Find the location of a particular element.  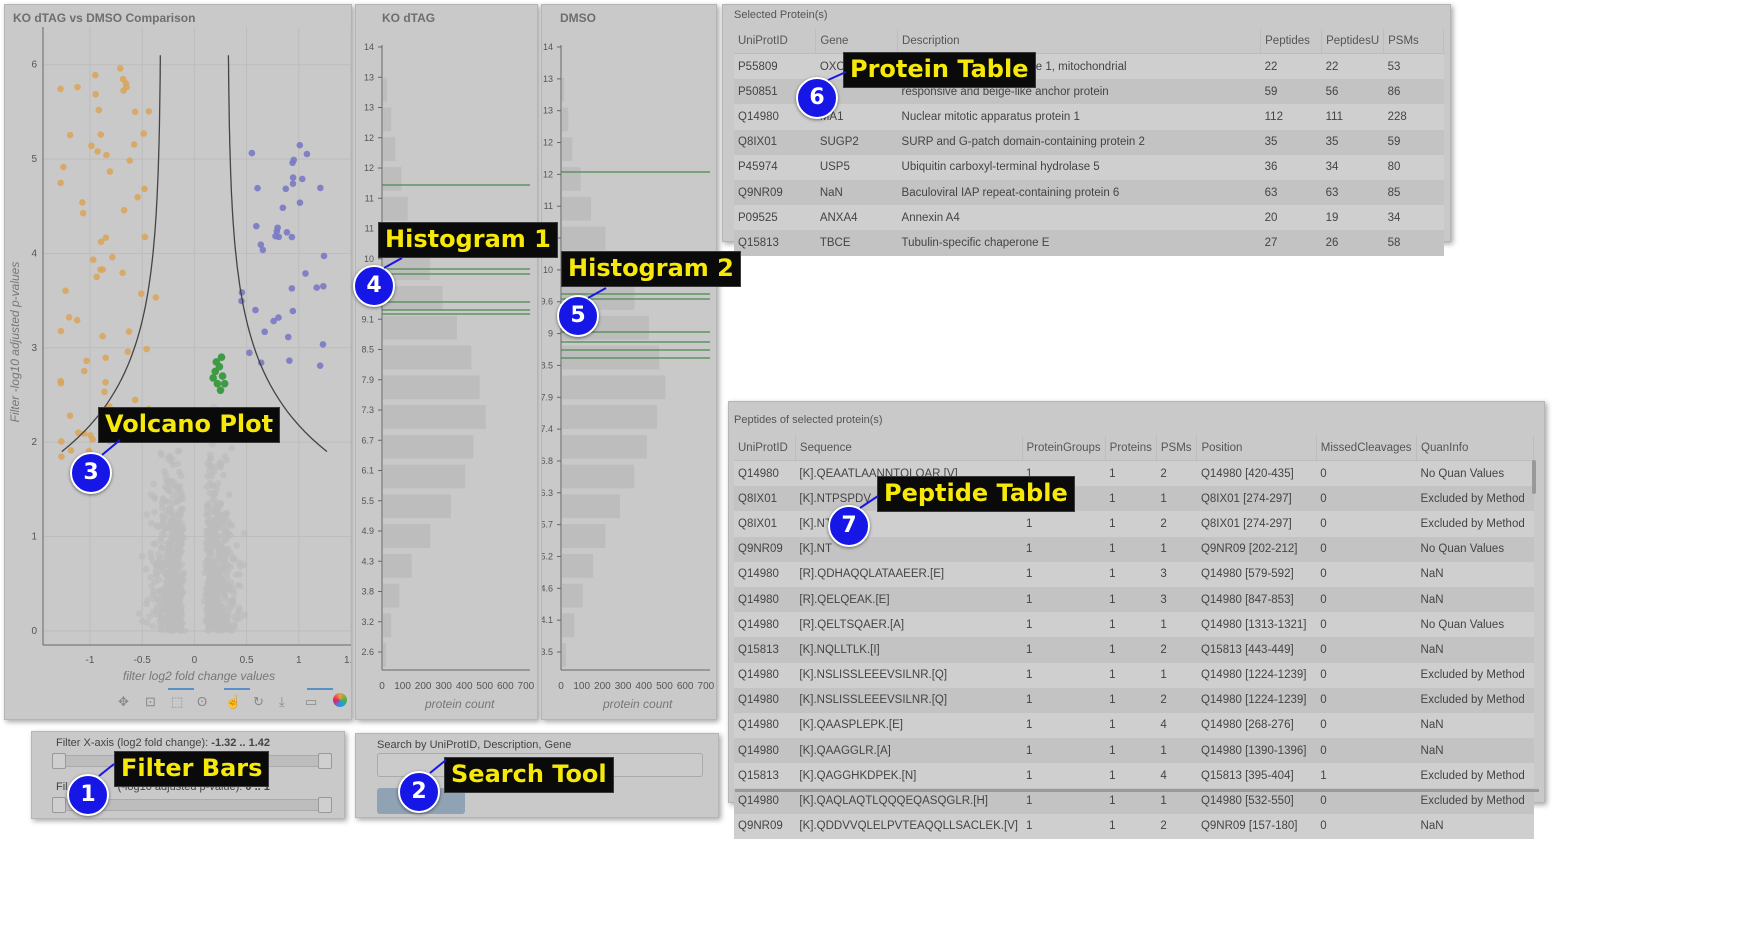

y-tick-label: 3 is located at coordinates (34, 348).